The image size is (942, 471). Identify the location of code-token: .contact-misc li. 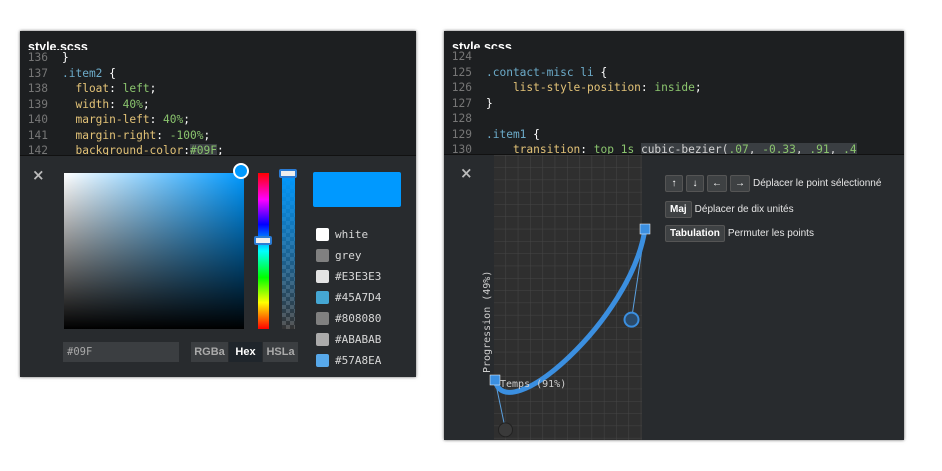
(543, 72).